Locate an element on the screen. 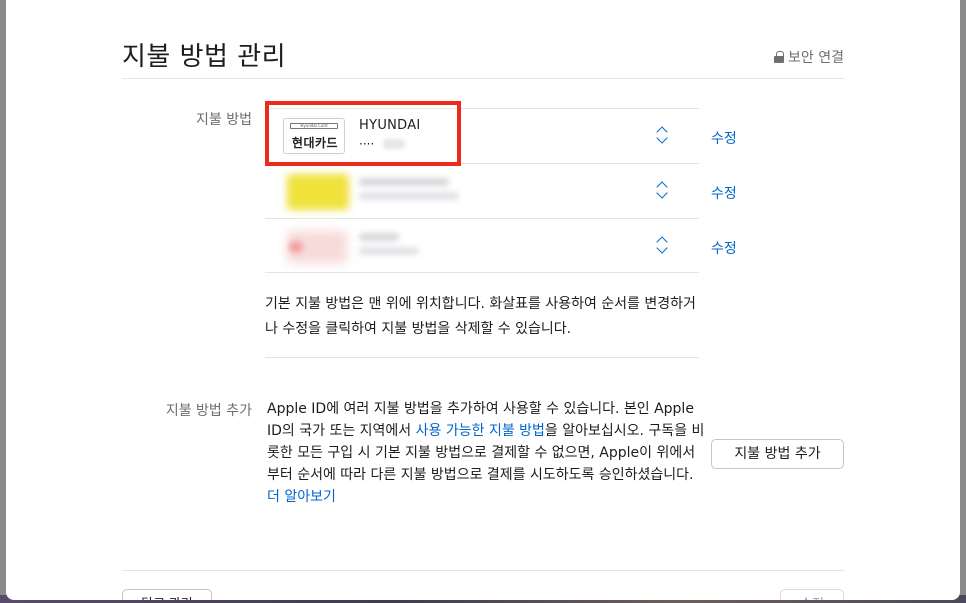 Image resolution: width=966 pixels, height=603 pixels. backdrop-right is located at coordinates (963, 301).